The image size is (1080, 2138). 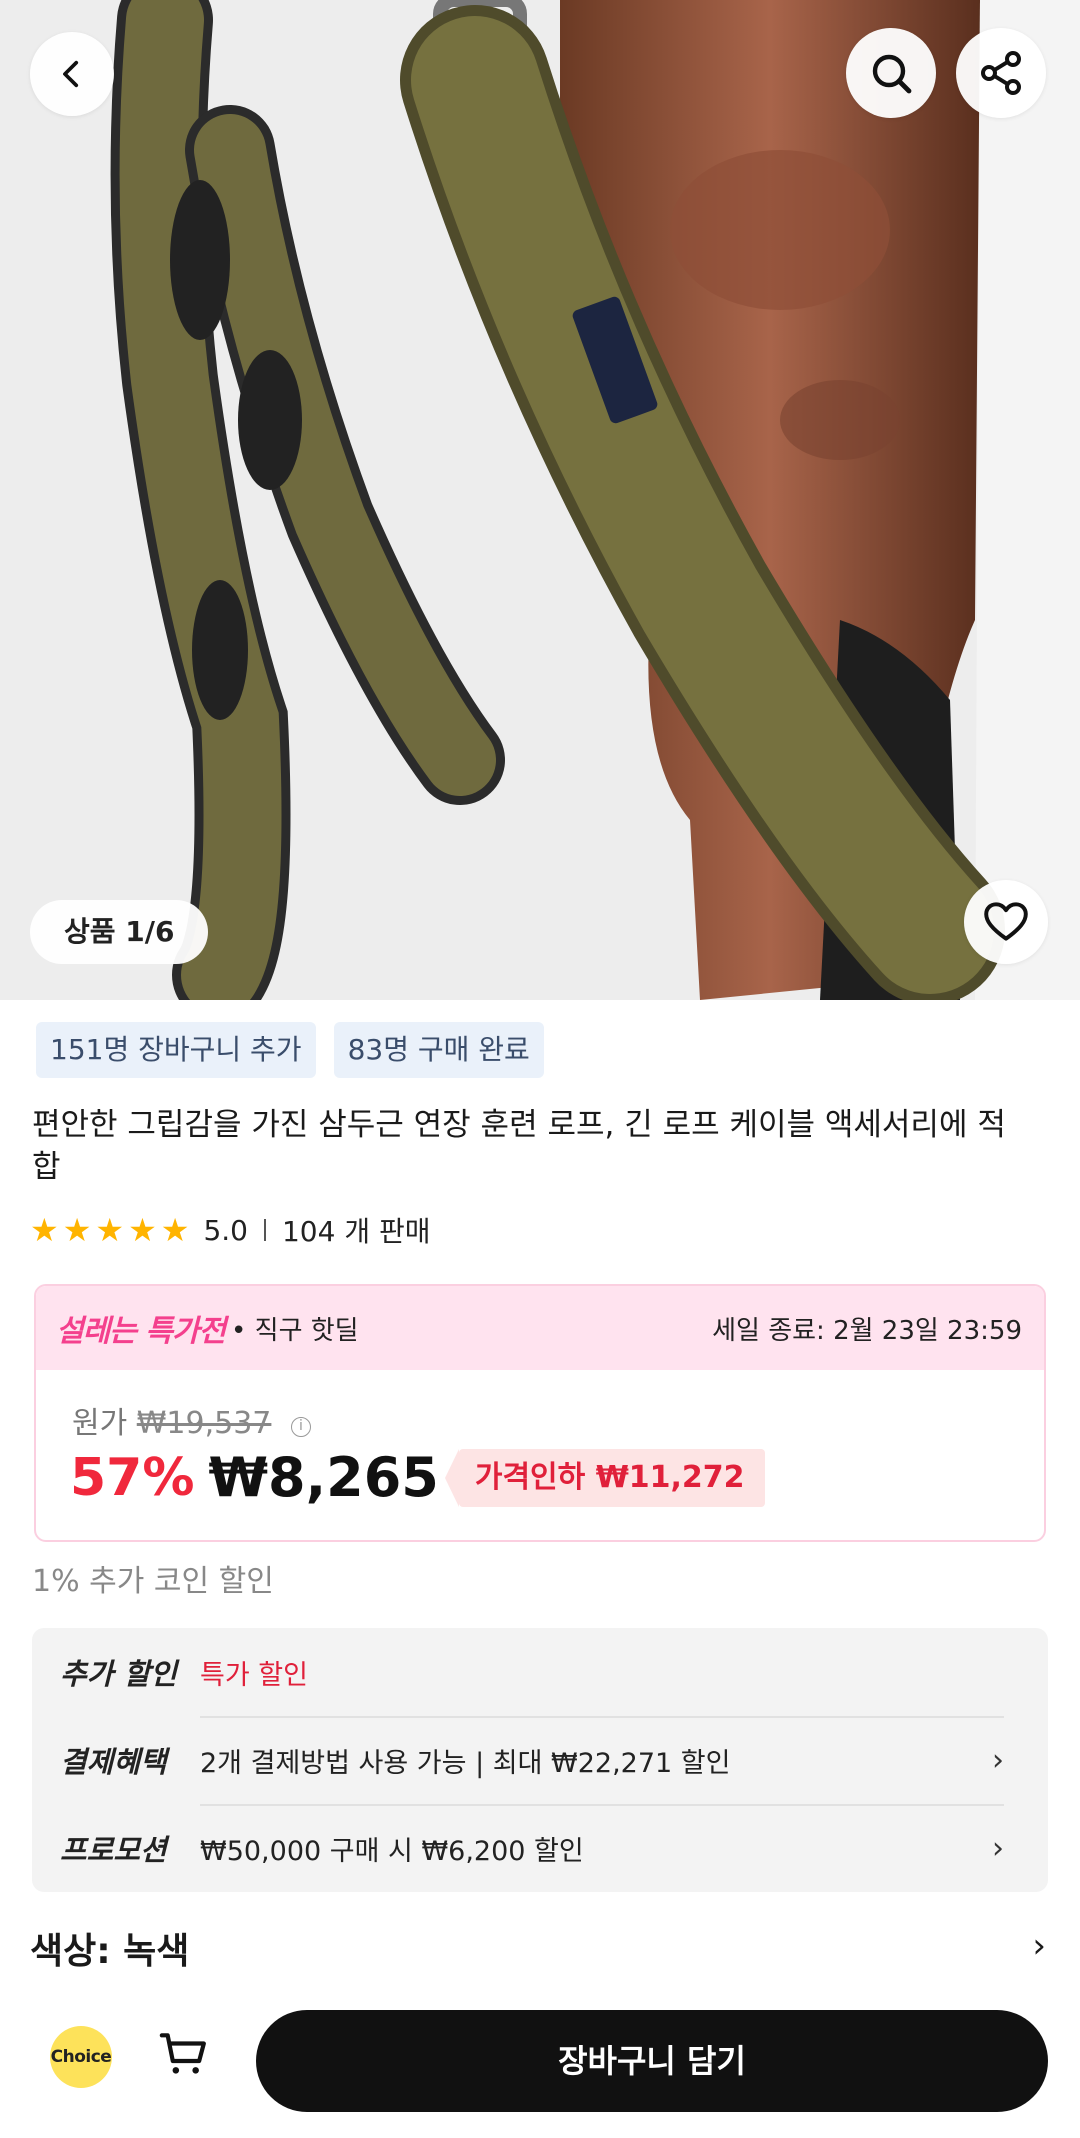 What do you see at coordinates (141, 1331) in the screenshot?
I see `sale-event-logo: 설레는 특가전` at bounding box center [141, 1331].